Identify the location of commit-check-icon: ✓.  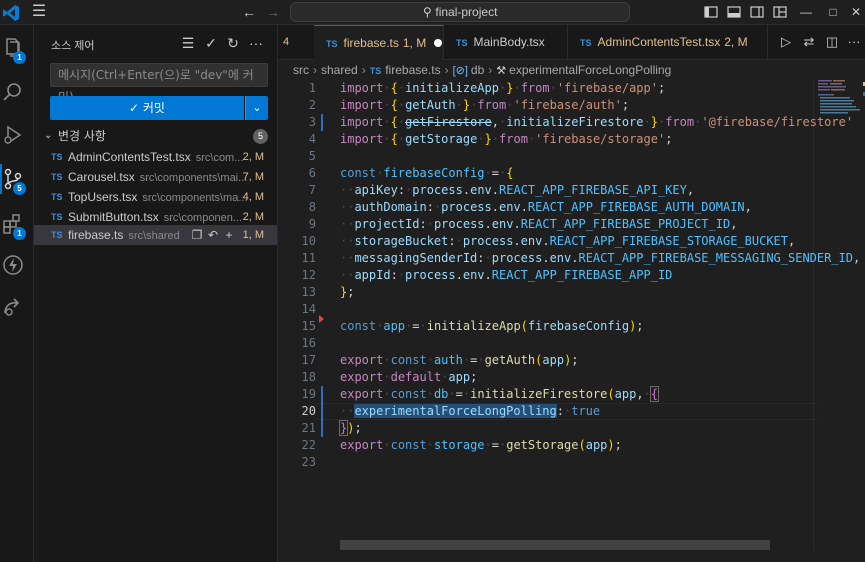
(211, 43).